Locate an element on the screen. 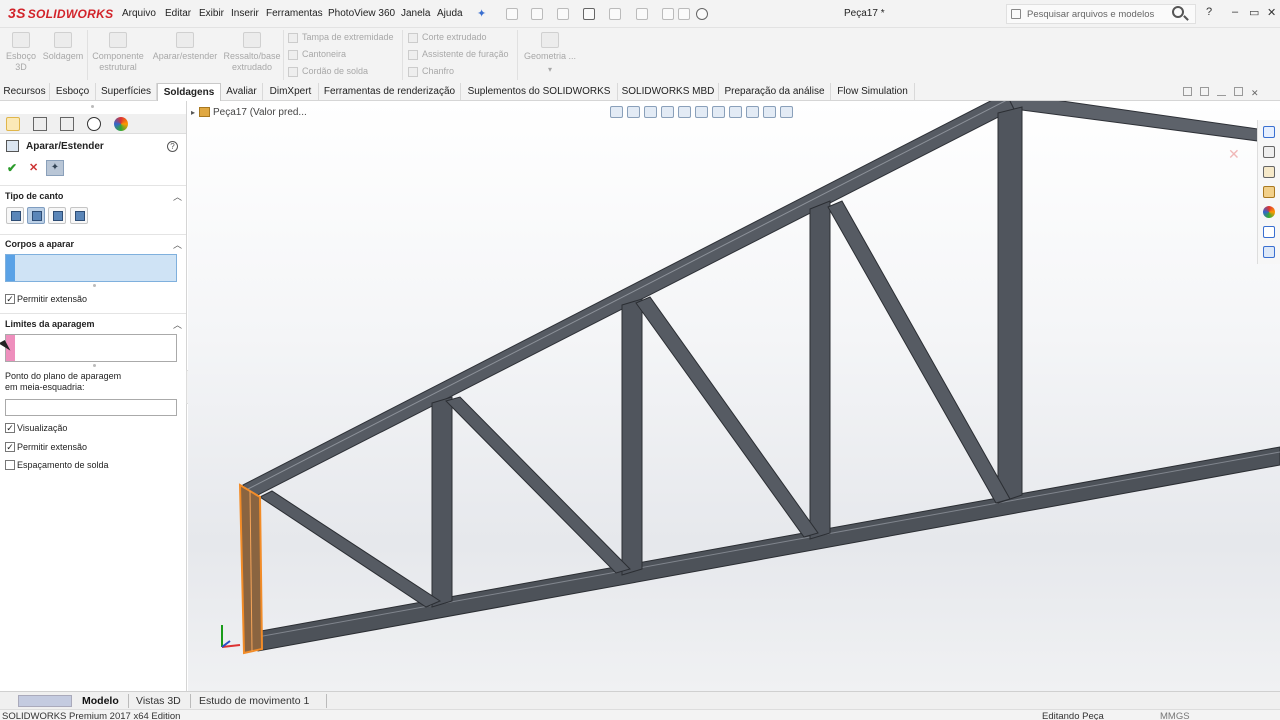 Image resolution: width=1280 pixels, height=720 pixels. view-orientation-icon is located at coordinates (701, 112).